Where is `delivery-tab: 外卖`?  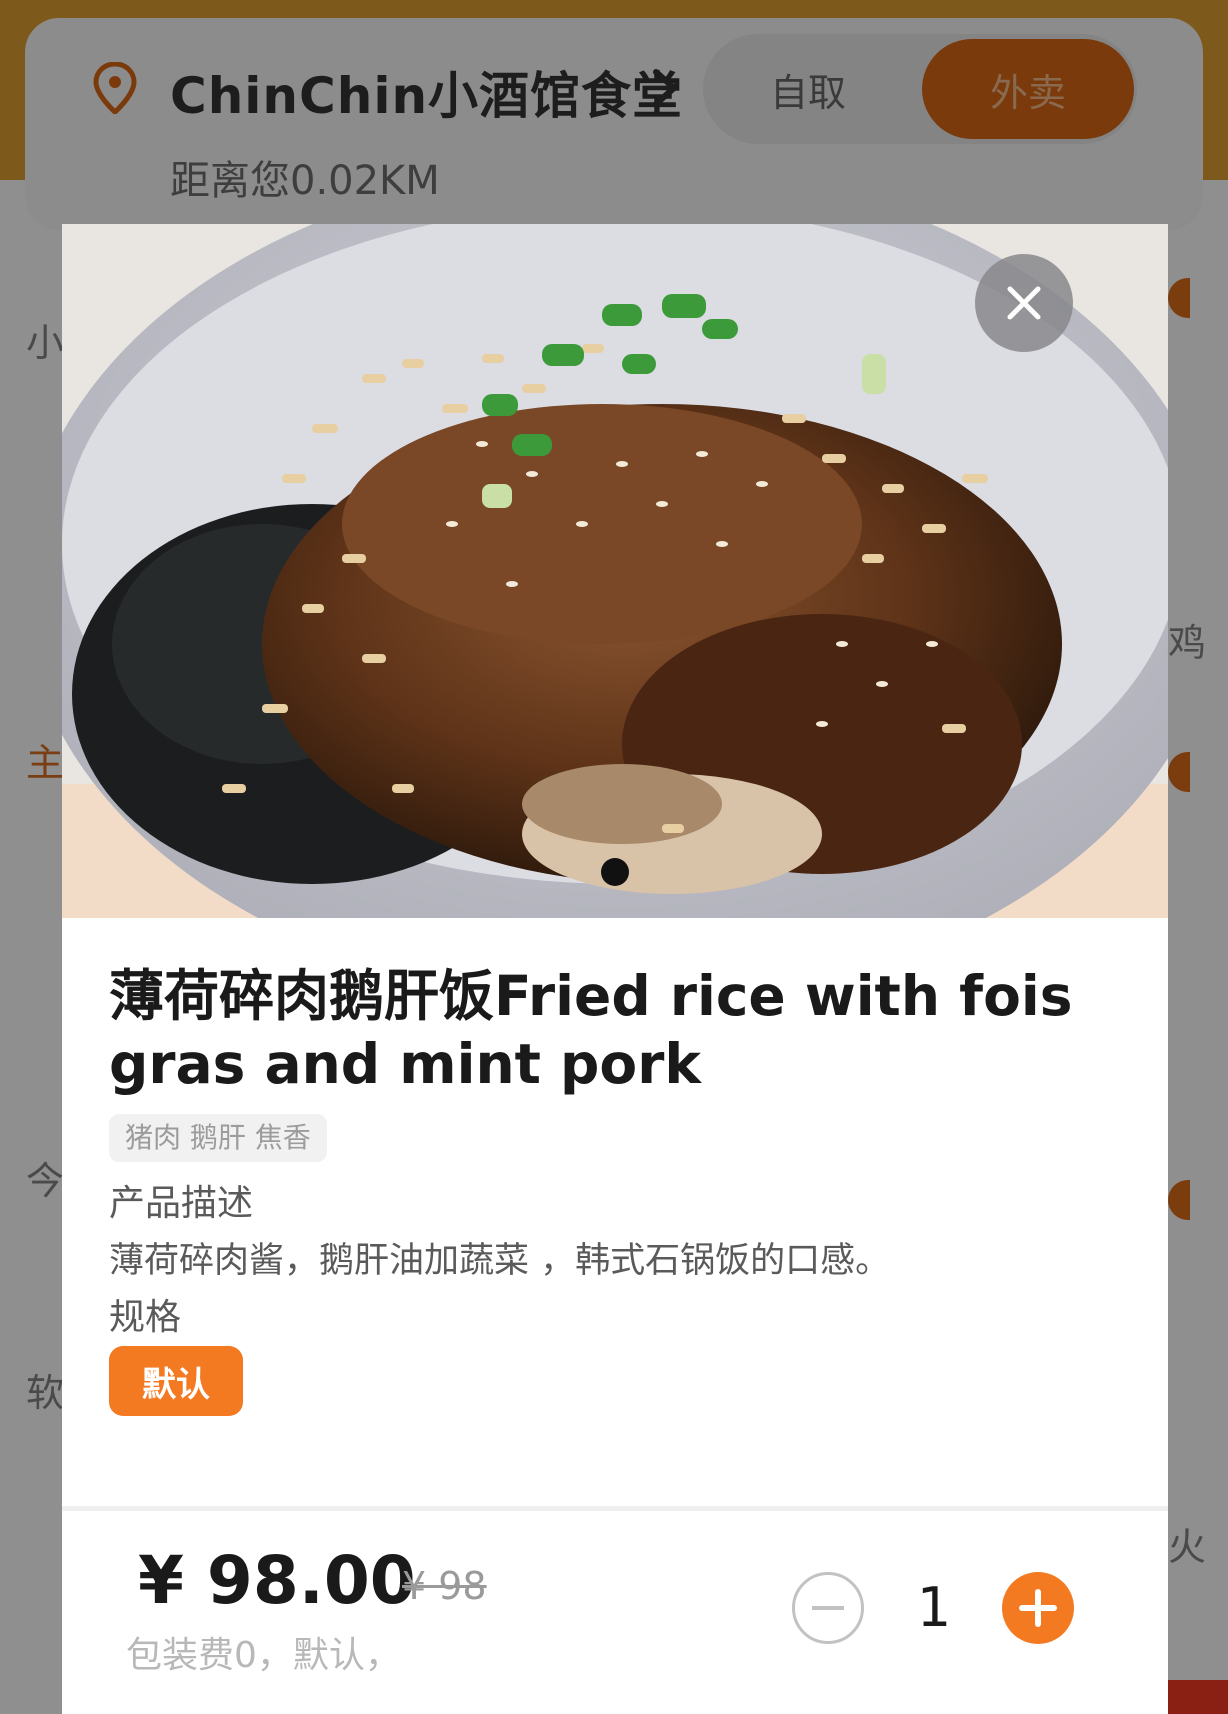 delivery-tab: 外卖 is located at coordinates (1028, 89).